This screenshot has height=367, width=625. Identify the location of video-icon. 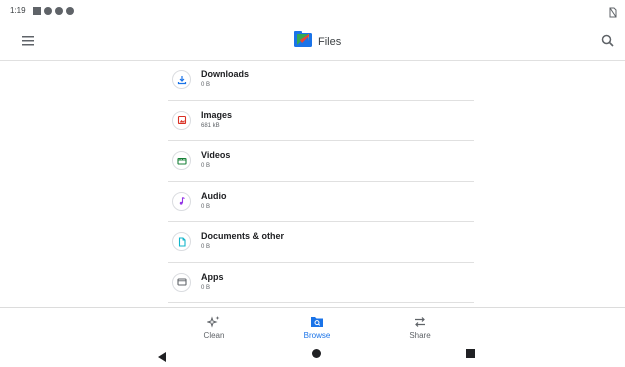
(181, 160).